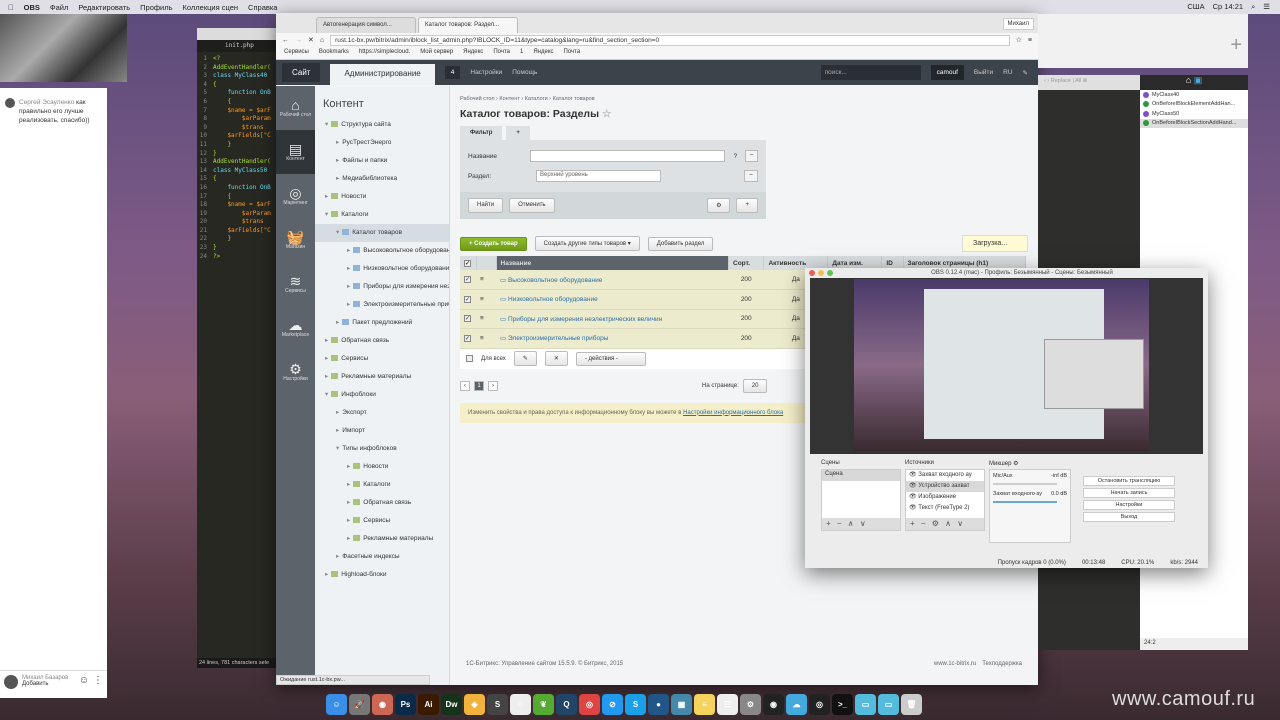 Image resolution: width=1280 pixels, height=720 pixels. Describe the element at coordinates (556, 358) in the screenshot. I see `delete-icon: ✕` at that location.